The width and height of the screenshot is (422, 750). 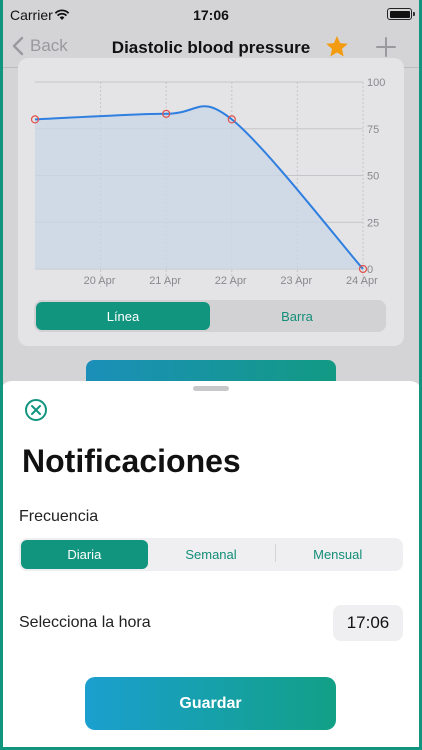 What do you see at coordinates (296, 281) in the screenshot?
I see `x-tick-label: 23 Apr` at bounding box center [296, 281].